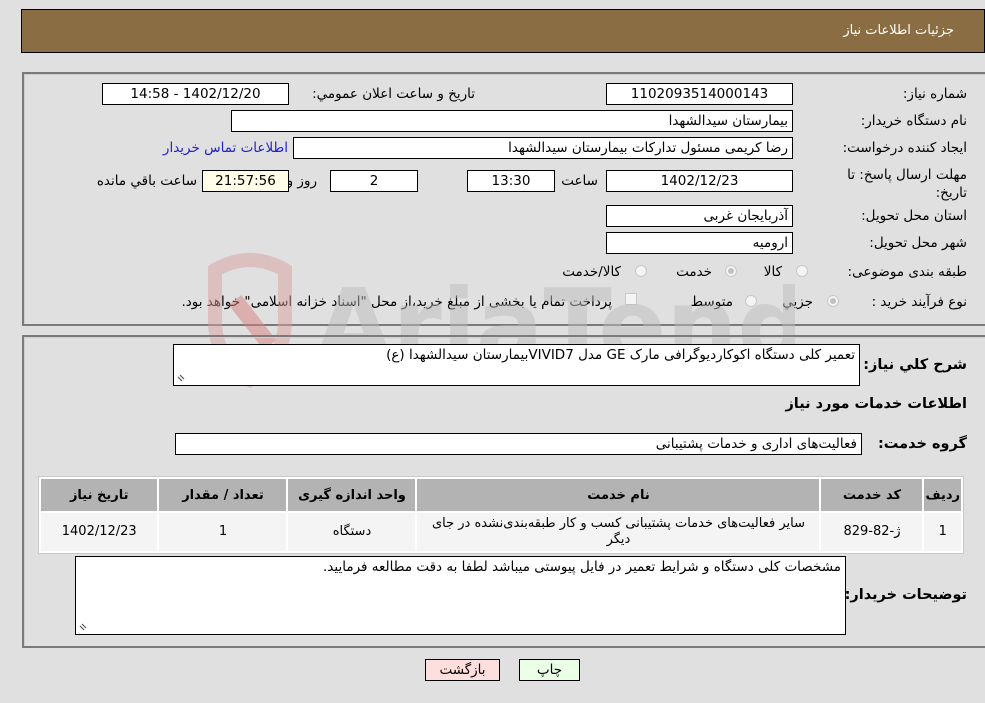  I want to click on back-button: بازگشت, so click(462, 670).